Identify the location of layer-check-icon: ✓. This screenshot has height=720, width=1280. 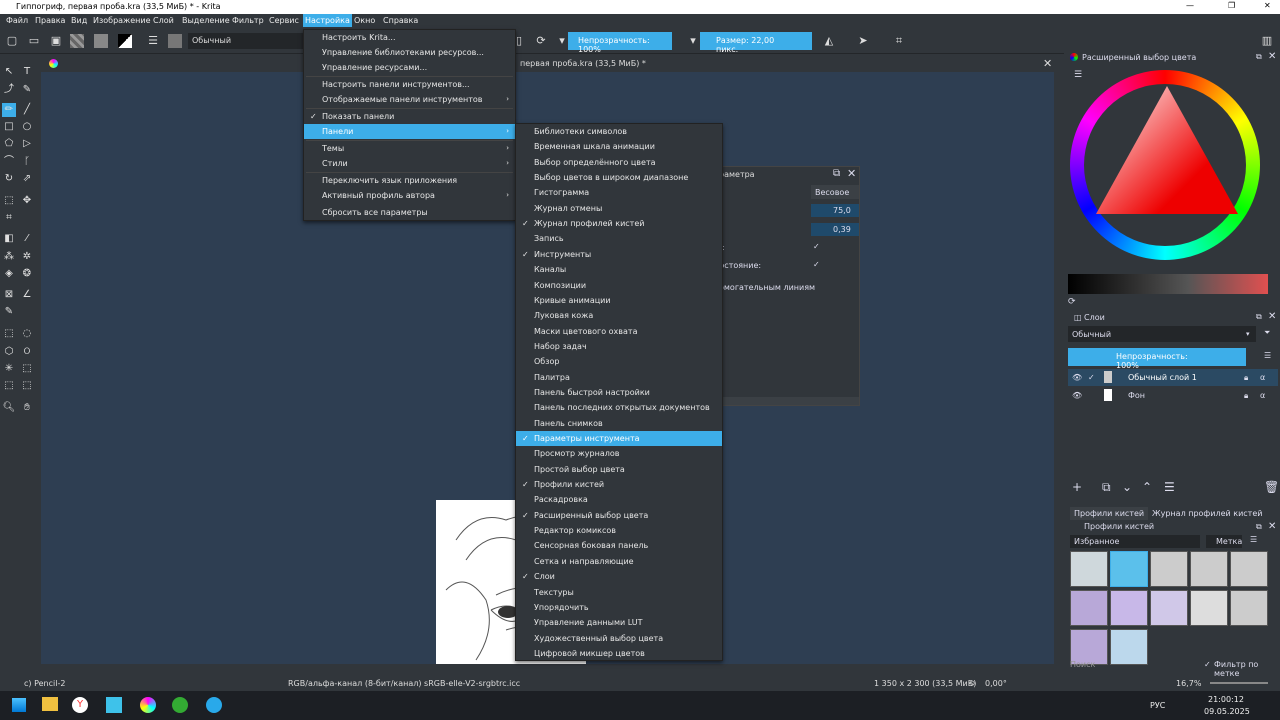
(1091, 377).